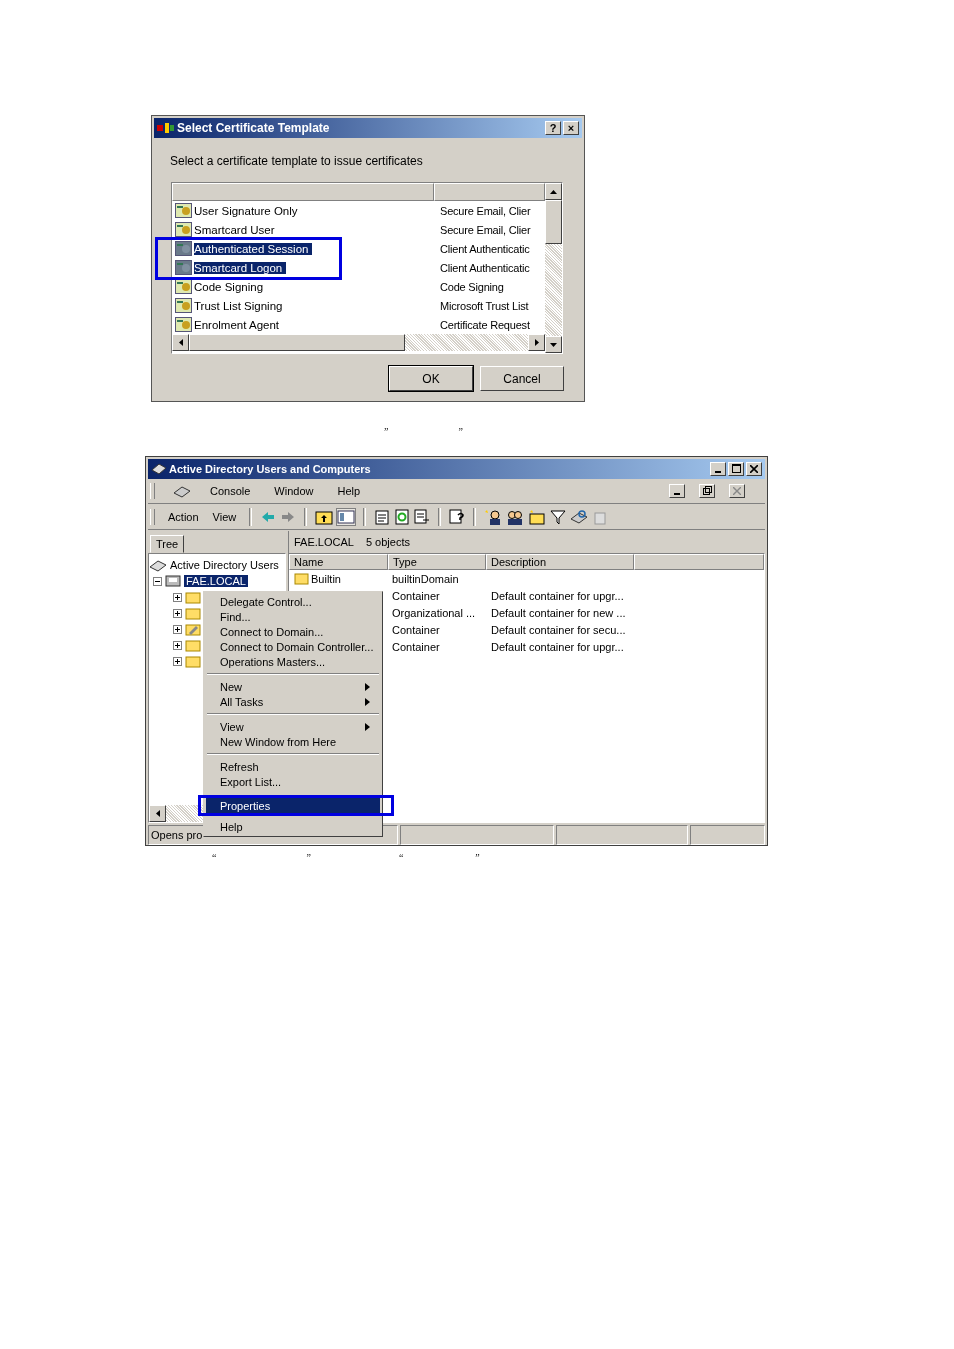 Image resolution: width=954 pixels, height=1349 pixels. What do you see at coordinates (240, 267) in the screenshot?
I see `template-name: Smartcard Logon` at bounding box center [240, 267].